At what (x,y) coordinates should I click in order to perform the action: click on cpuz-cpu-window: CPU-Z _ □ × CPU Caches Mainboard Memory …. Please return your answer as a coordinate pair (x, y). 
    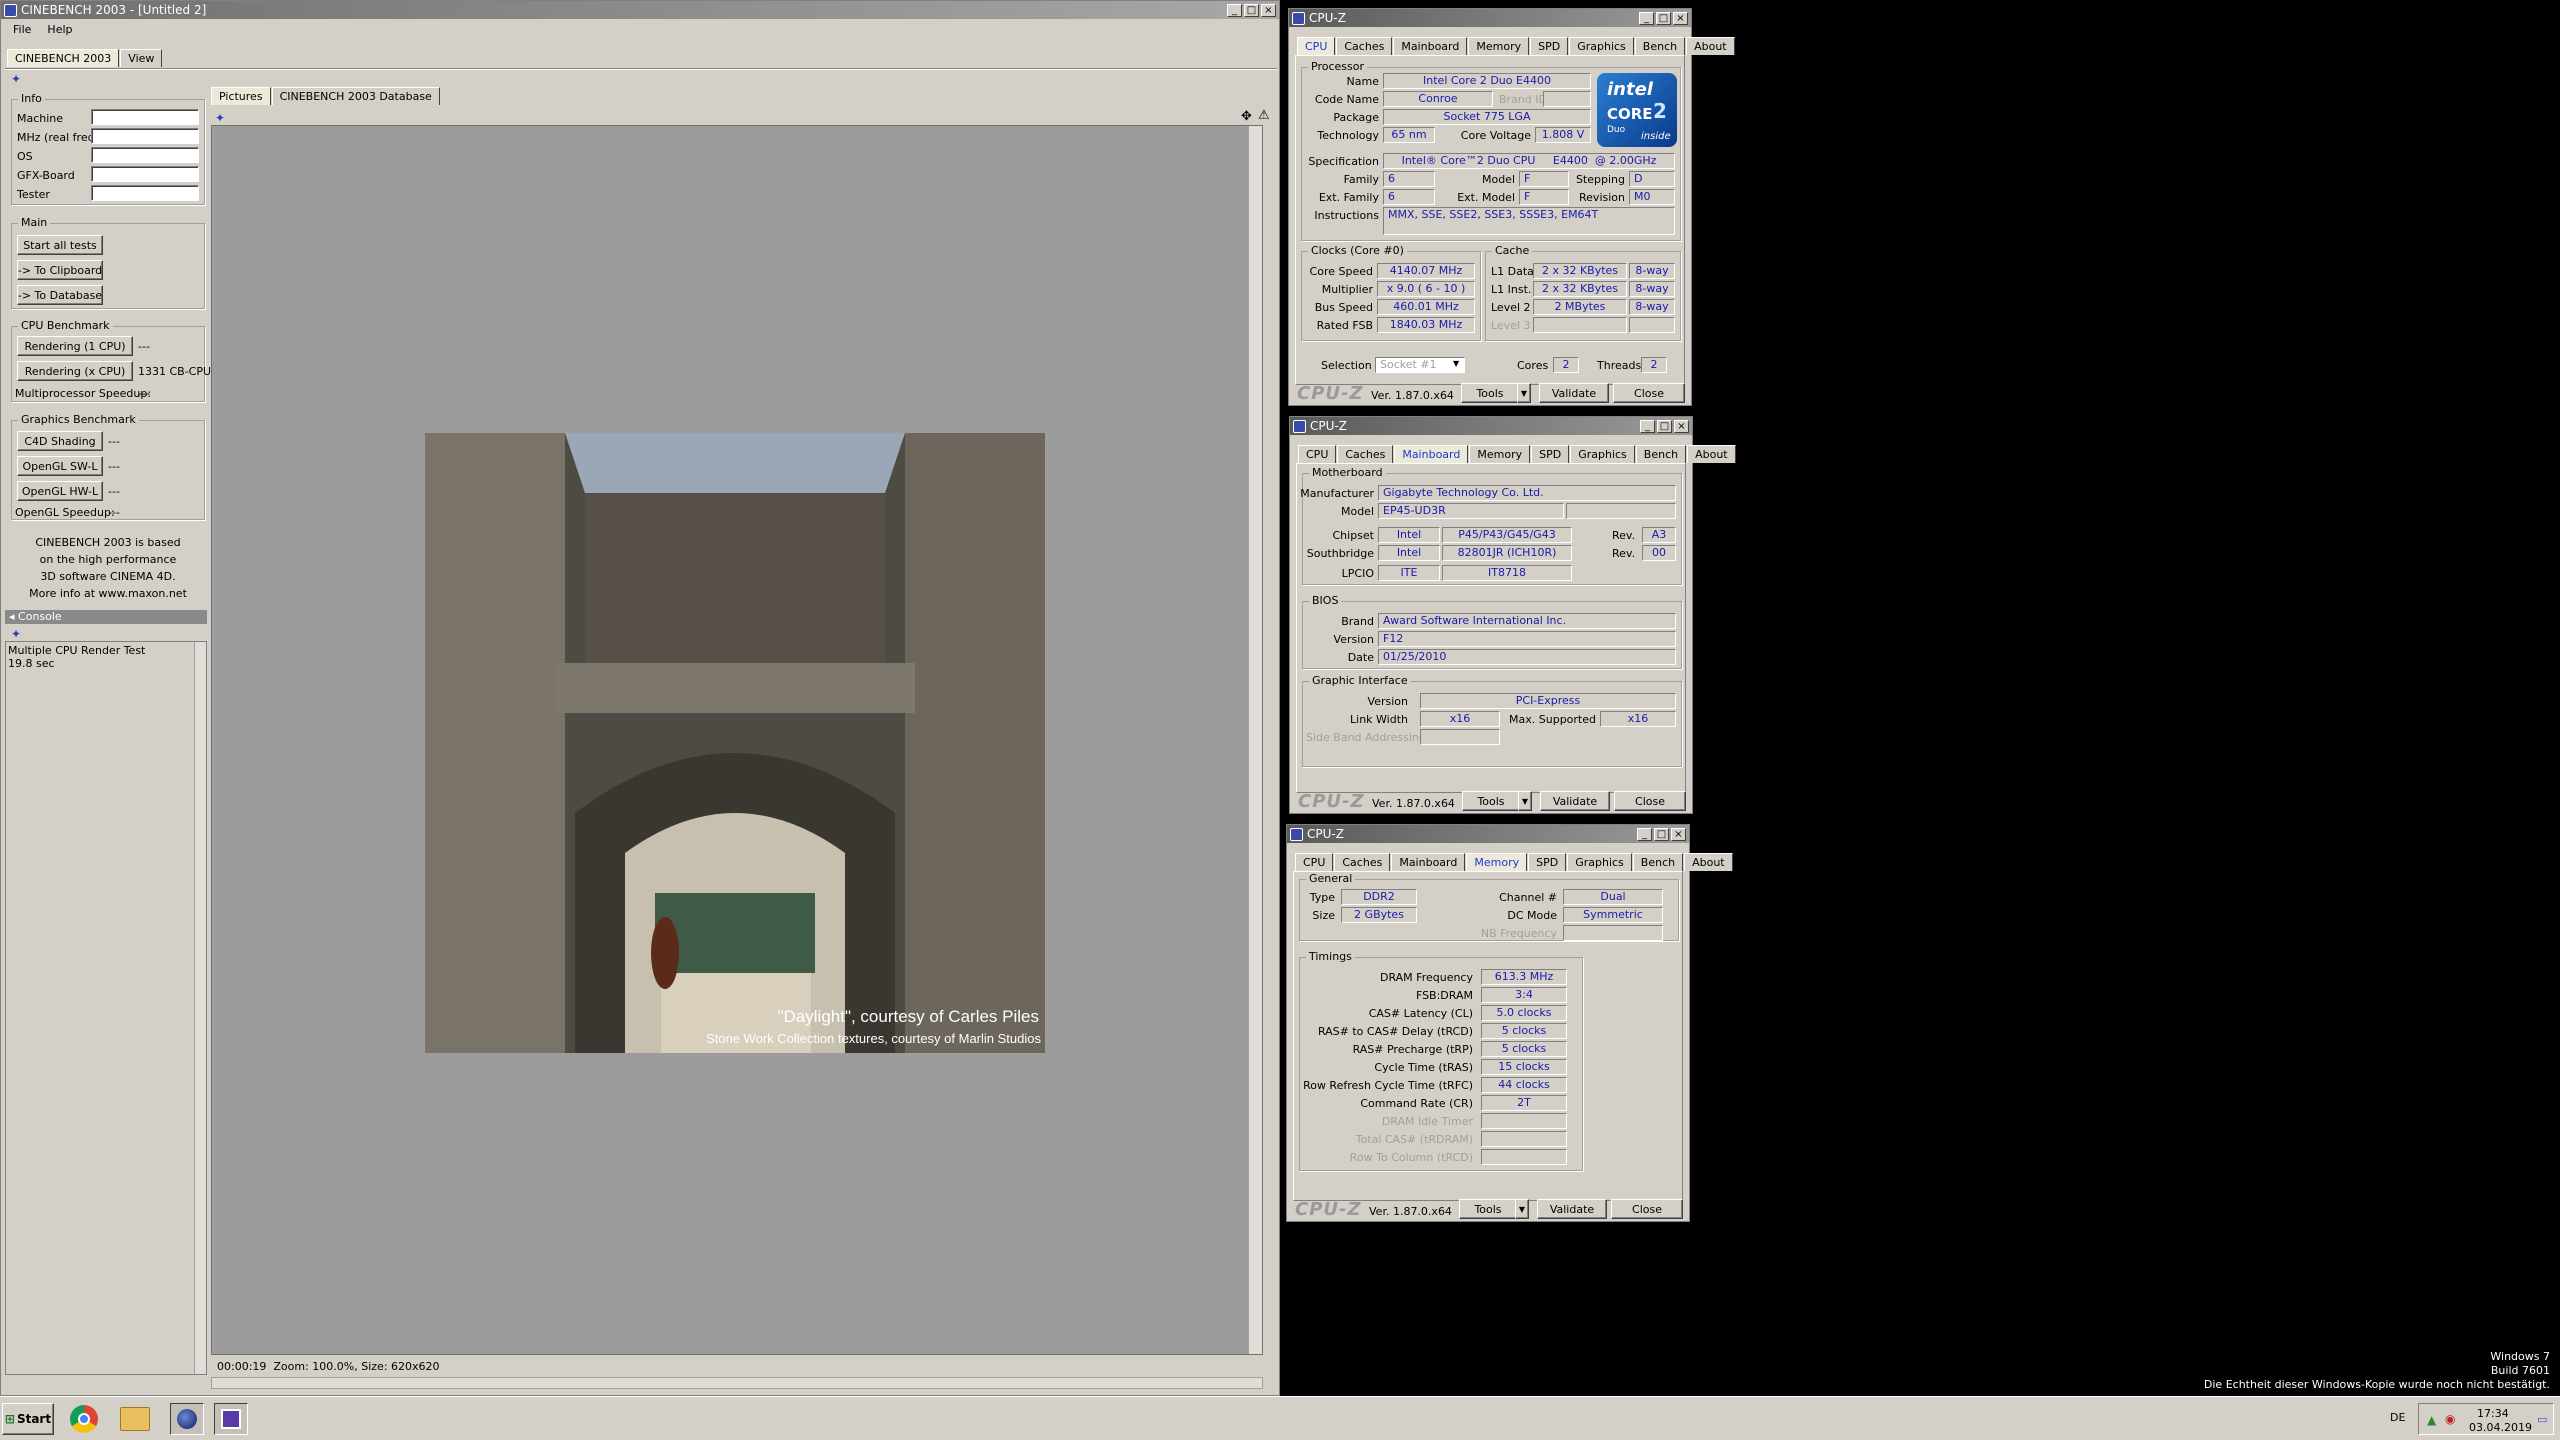
    Looking at the image, I should click on (1511, 207).